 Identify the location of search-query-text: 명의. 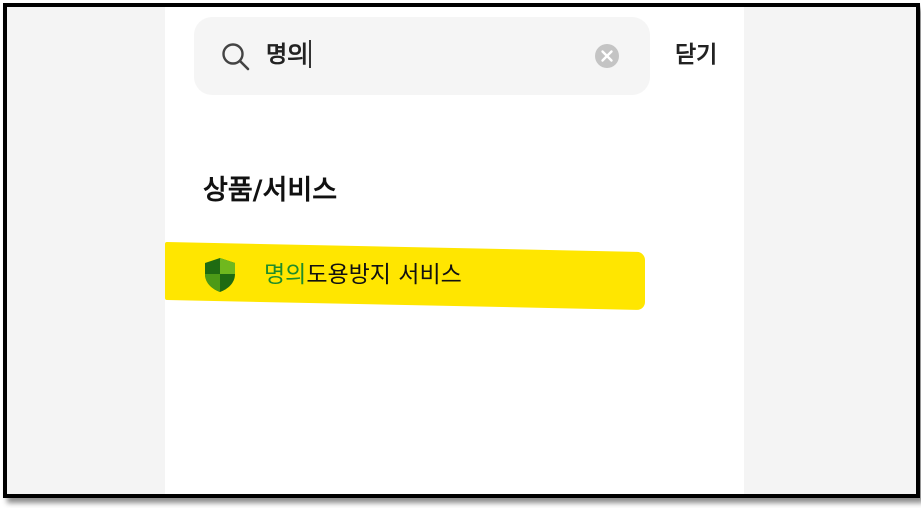
(287, 55).